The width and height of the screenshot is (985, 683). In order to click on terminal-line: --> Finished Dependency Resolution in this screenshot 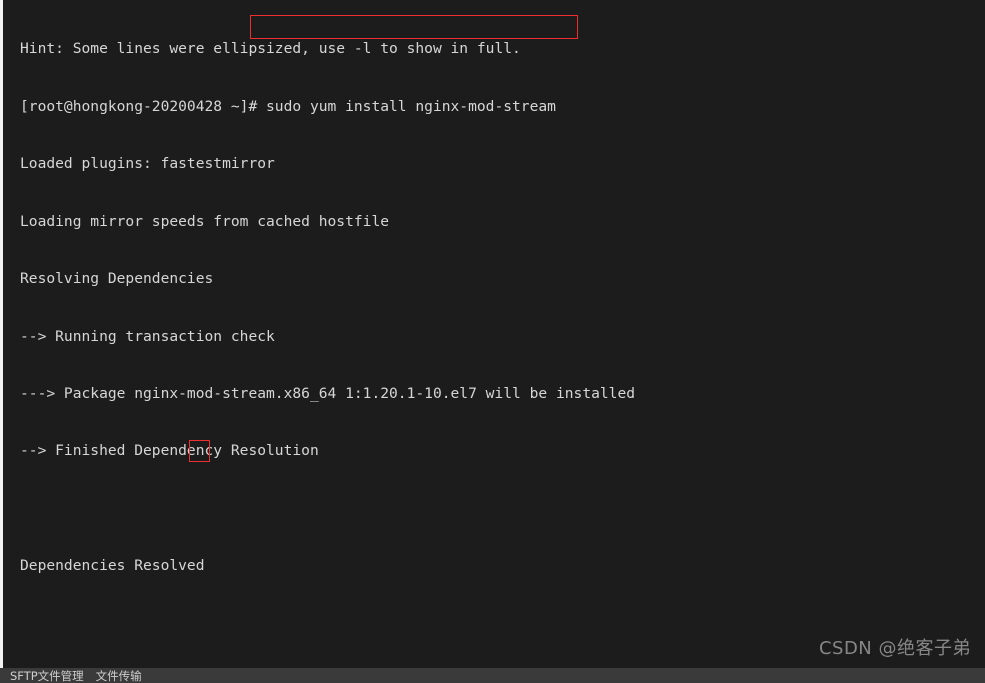, I will do `click(169, 451)`.